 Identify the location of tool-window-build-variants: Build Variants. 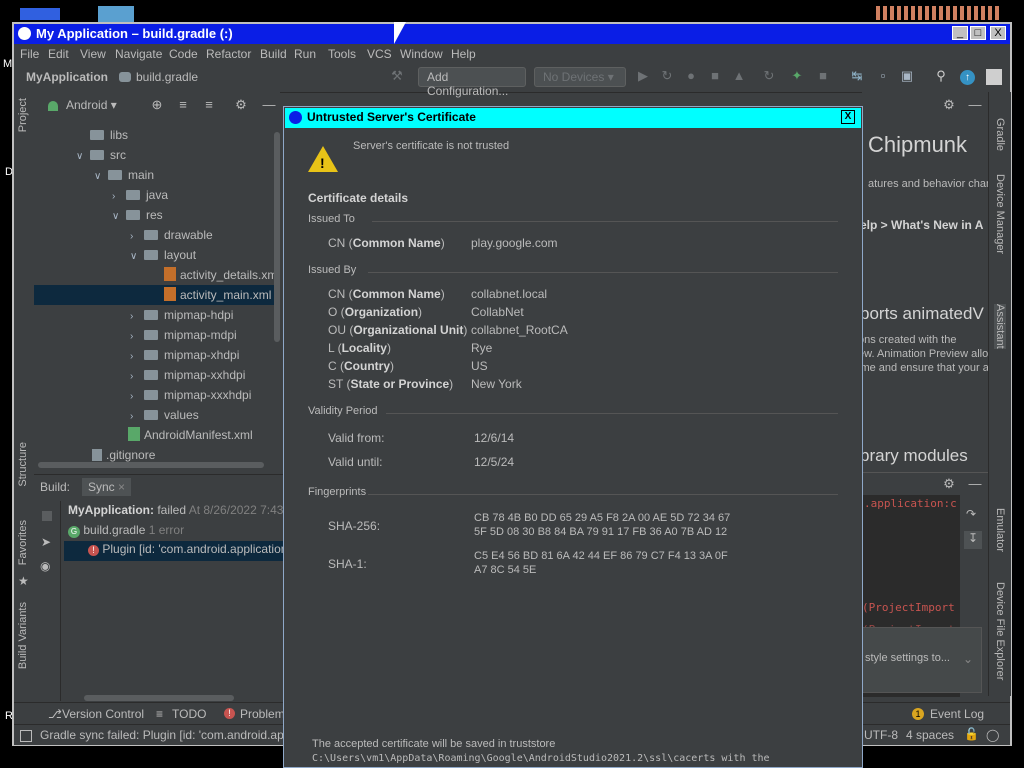
(23, 635).